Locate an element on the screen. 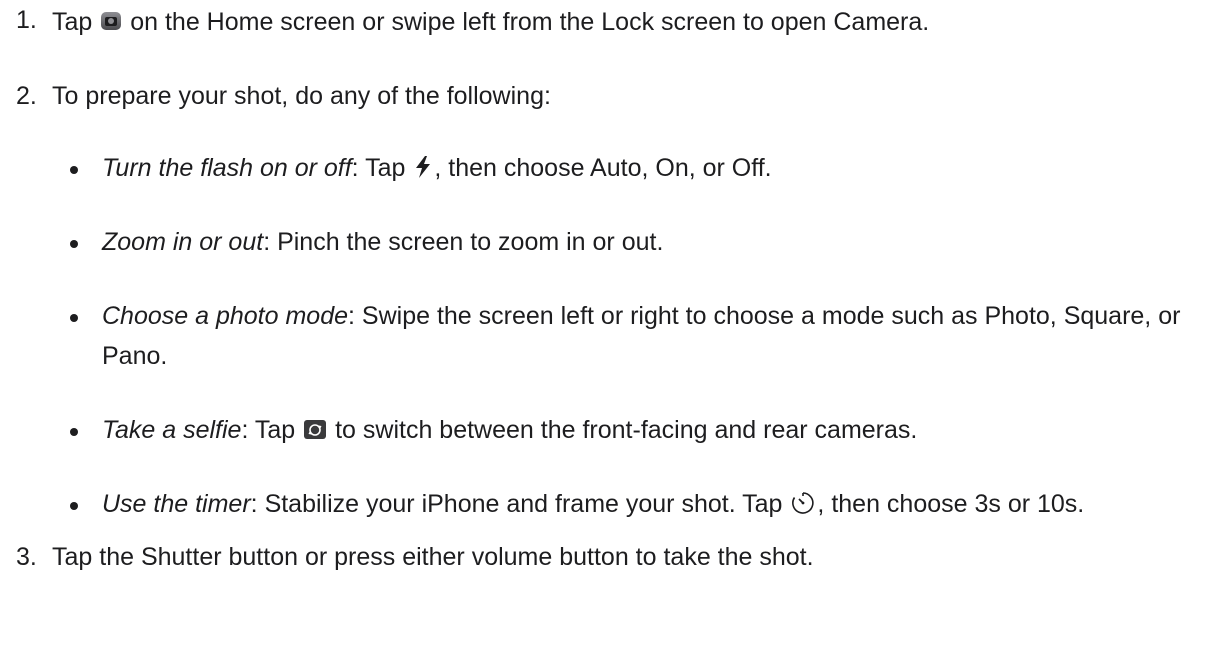 The width and height of the screenshot is (1220, 649). step-number: 1. is located at coordinates (26, 20).